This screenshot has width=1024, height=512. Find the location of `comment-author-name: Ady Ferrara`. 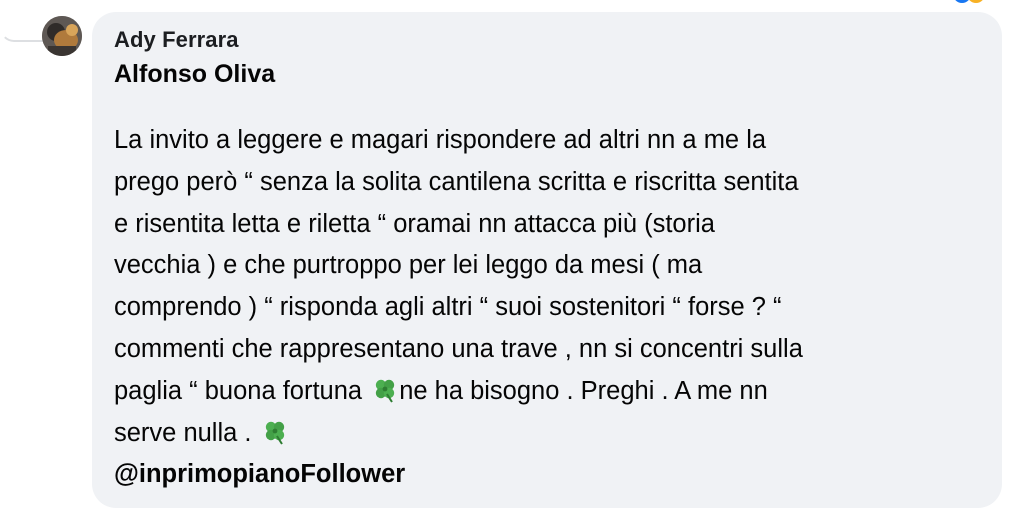

comment-author-name: Ady Ferrara is located at coordinates (546, 40).